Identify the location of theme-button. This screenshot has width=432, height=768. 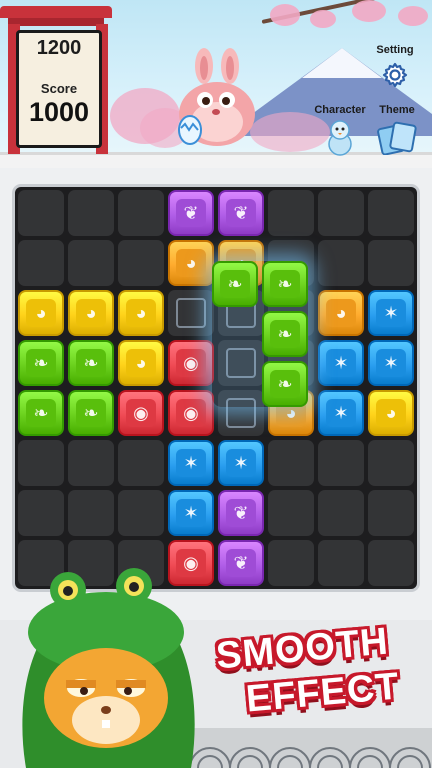
(397, 137).